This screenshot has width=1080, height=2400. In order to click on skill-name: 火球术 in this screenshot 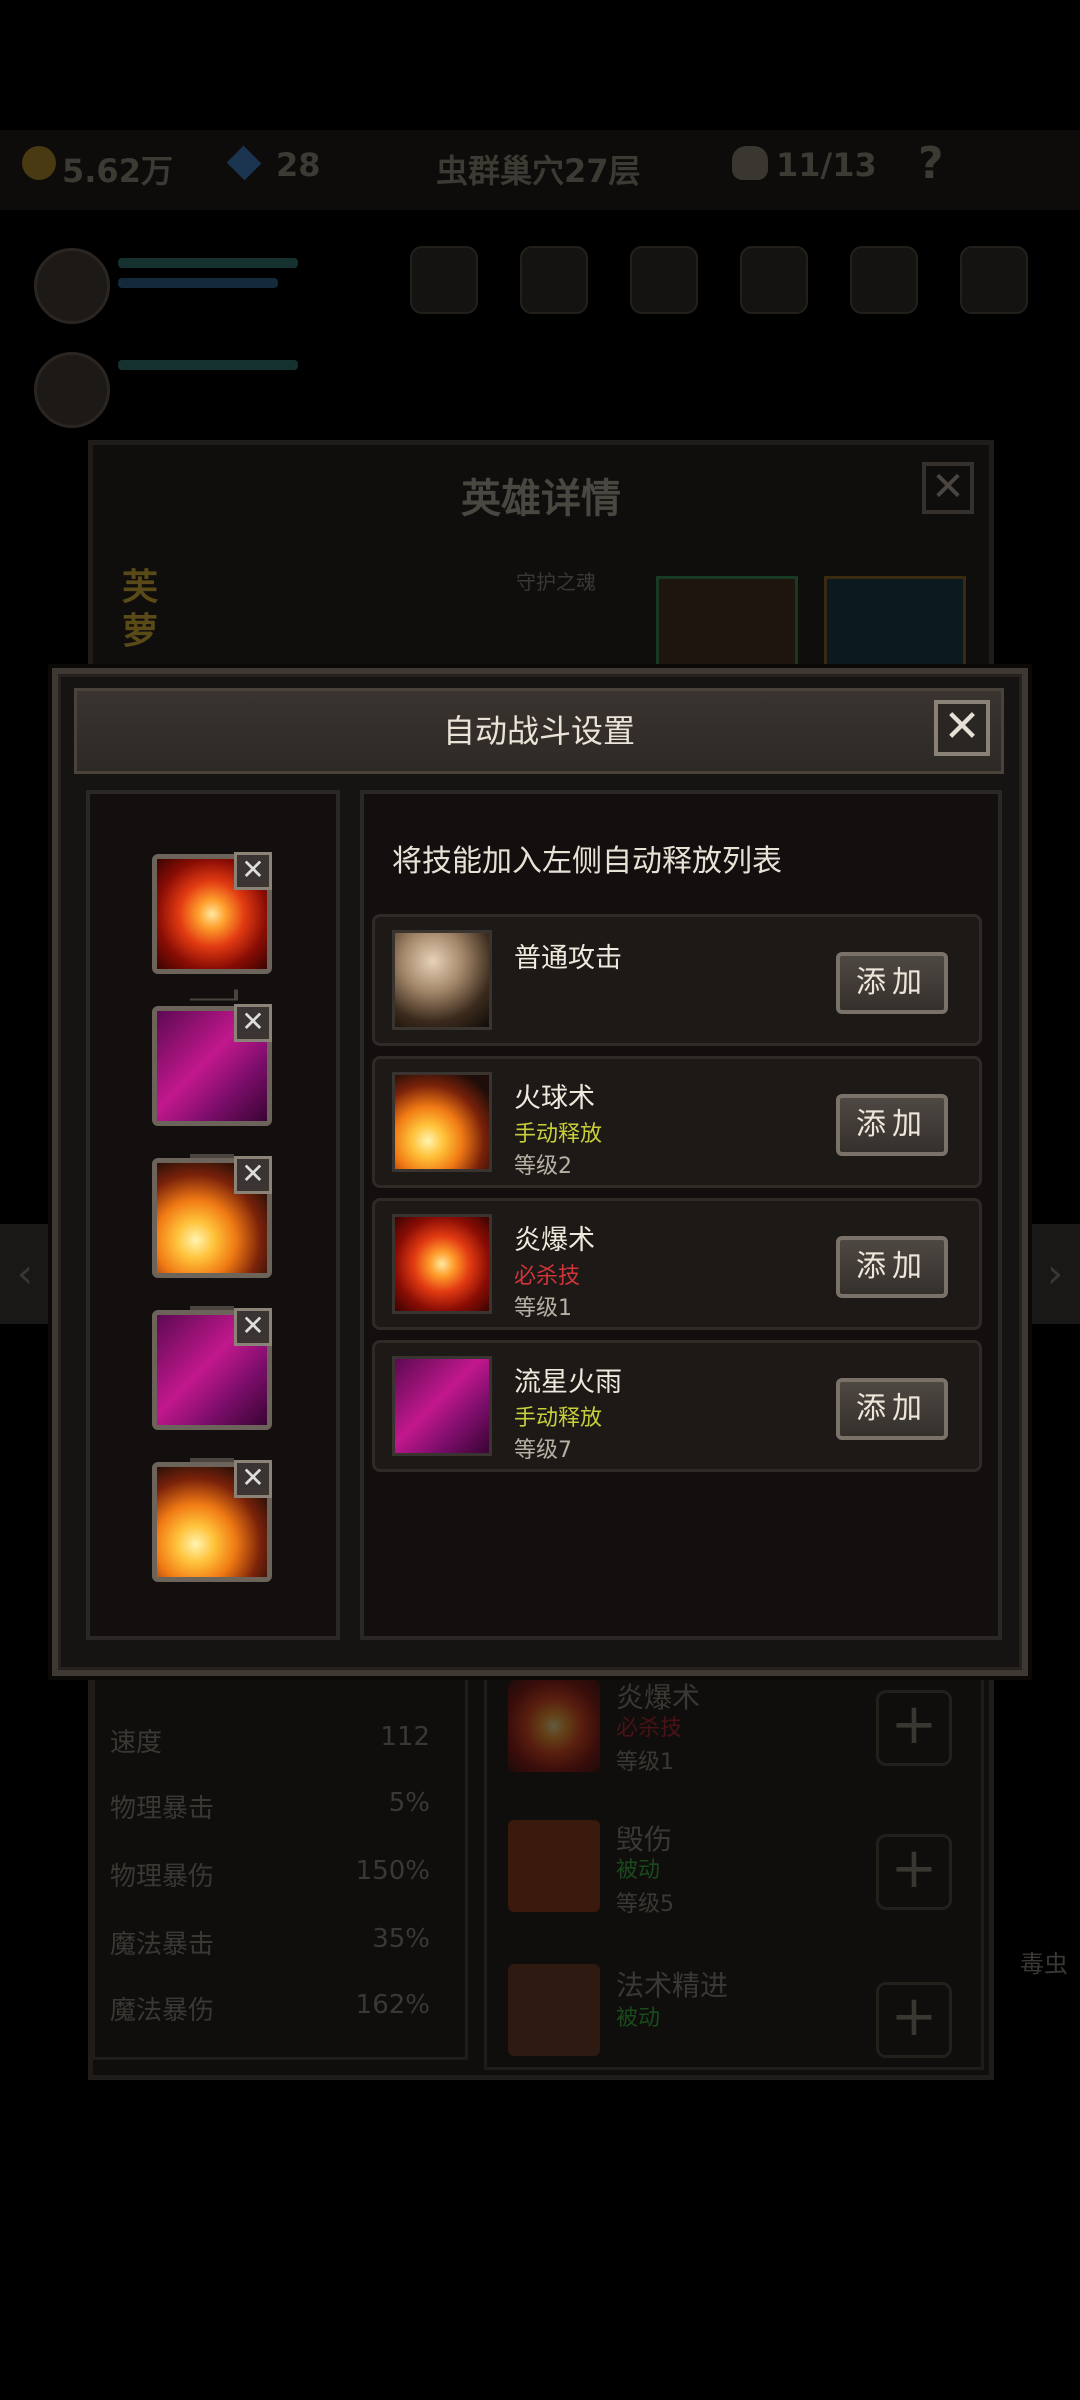, I will do `click(554, 1098)`.